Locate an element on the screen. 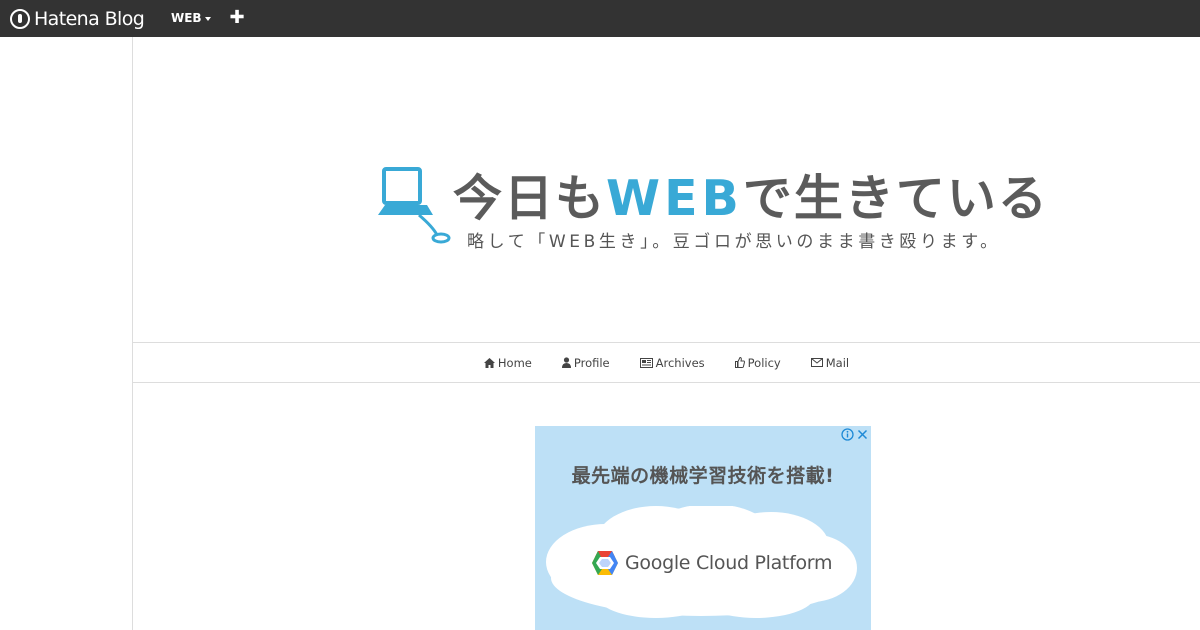 The width and height of the screenshot is (1200, 630). google-cloud-icon is located at coordinates (605, 563).